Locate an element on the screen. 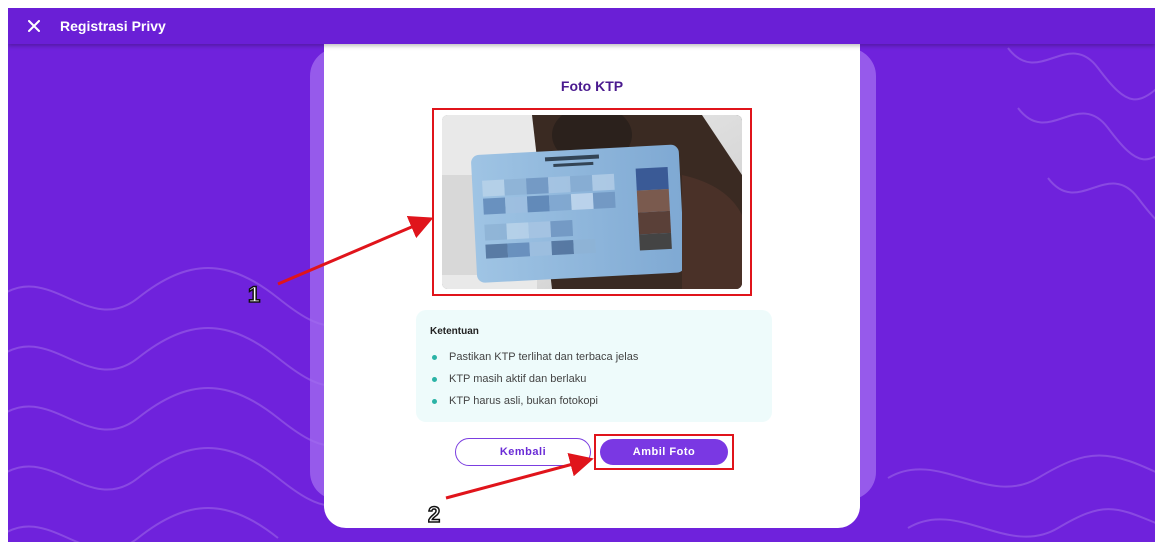 Image resolution: width=1163 pixels, height=542 pixels. camera-highlight-box is located at coordinates (592, 202).